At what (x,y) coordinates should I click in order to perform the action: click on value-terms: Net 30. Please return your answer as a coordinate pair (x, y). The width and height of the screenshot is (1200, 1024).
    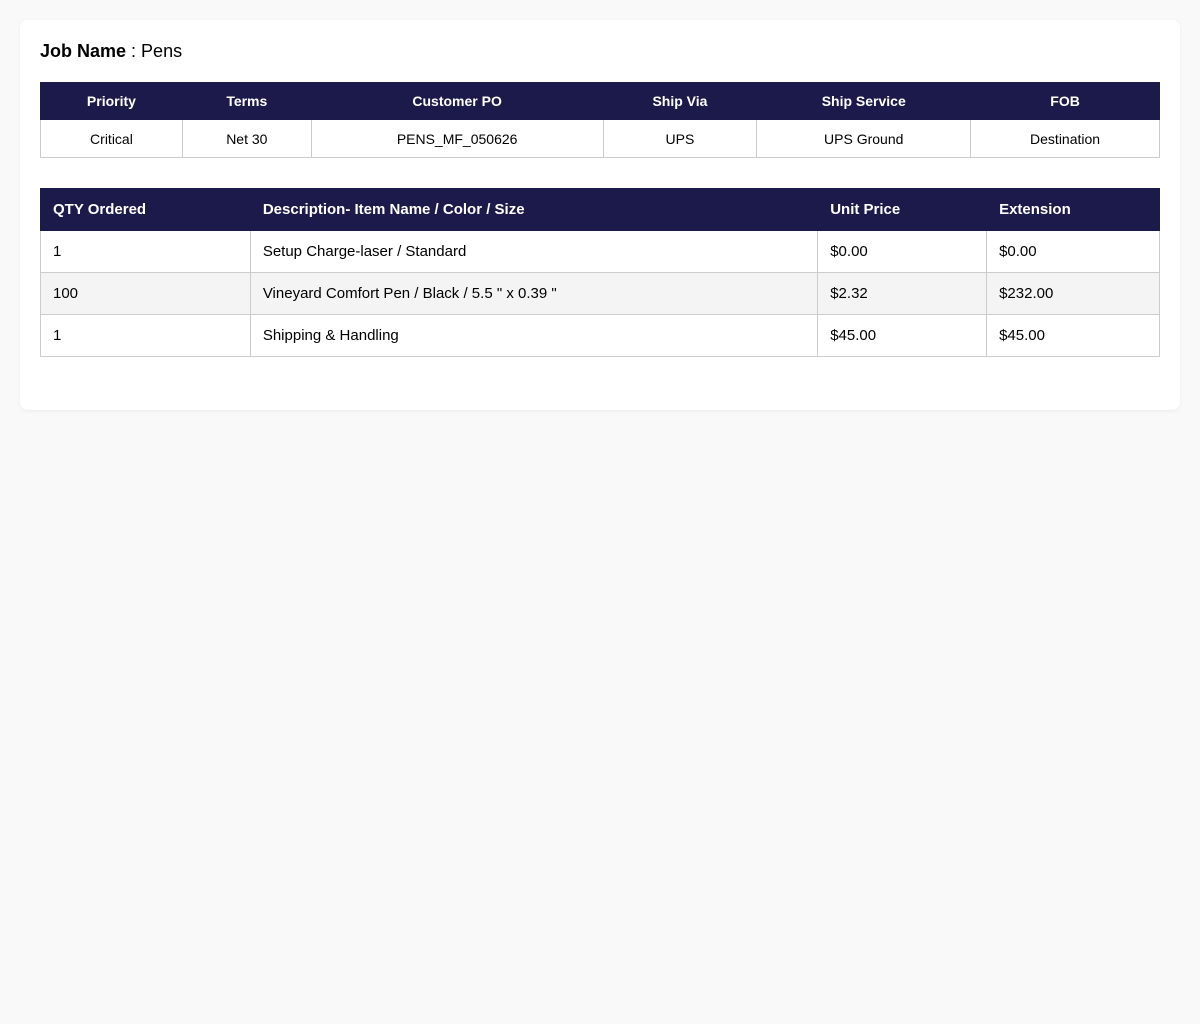
    Looking at the image, I should click on (246, 138).